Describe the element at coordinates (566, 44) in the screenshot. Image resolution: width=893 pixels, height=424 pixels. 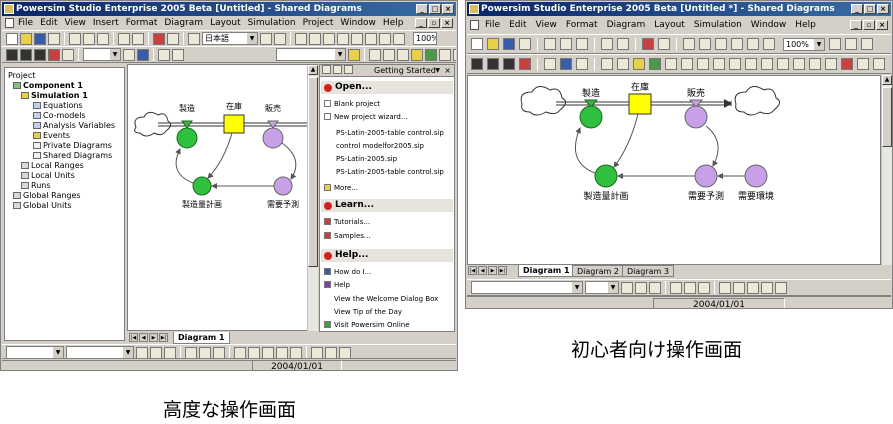
I see `copy-icon` at that location.